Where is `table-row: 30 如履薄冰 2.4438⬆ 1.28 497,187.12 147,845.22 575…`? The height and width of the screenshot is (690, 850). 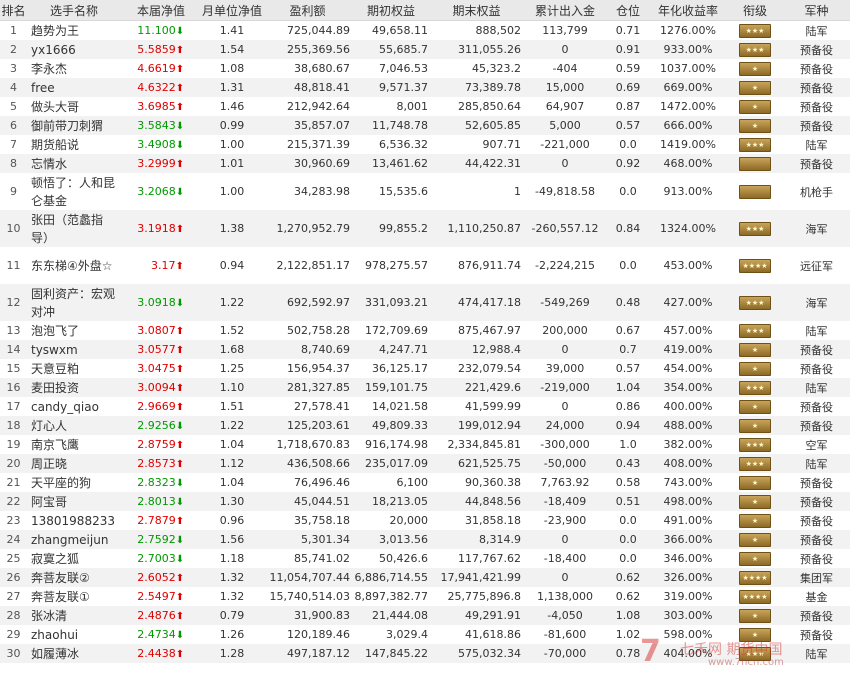
table-row: 30 如履薄冰 2.4438⬆ 1.28 497,187.12 147,845.22 575… is located at coordinates (425, 653).